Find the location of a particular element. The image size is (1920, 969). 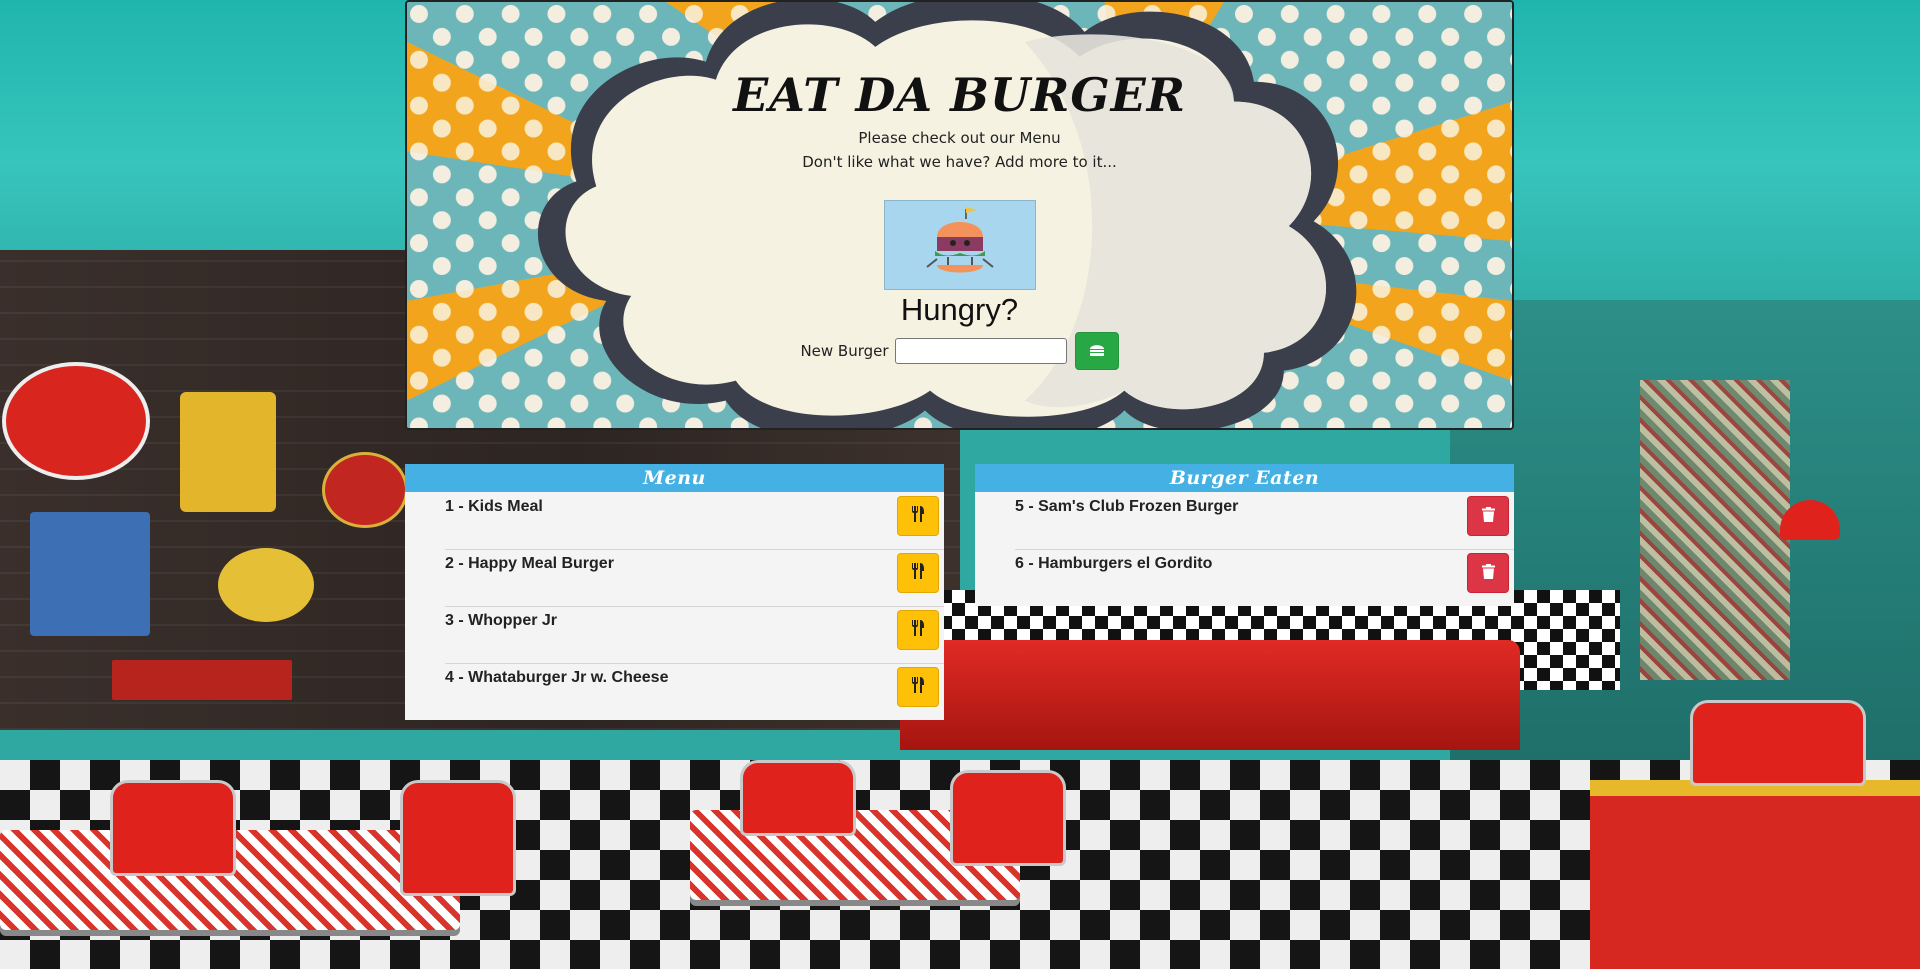

eaten-item-label: 6 - Hamburgers el Gordito is located at coordinates (1114, 563).